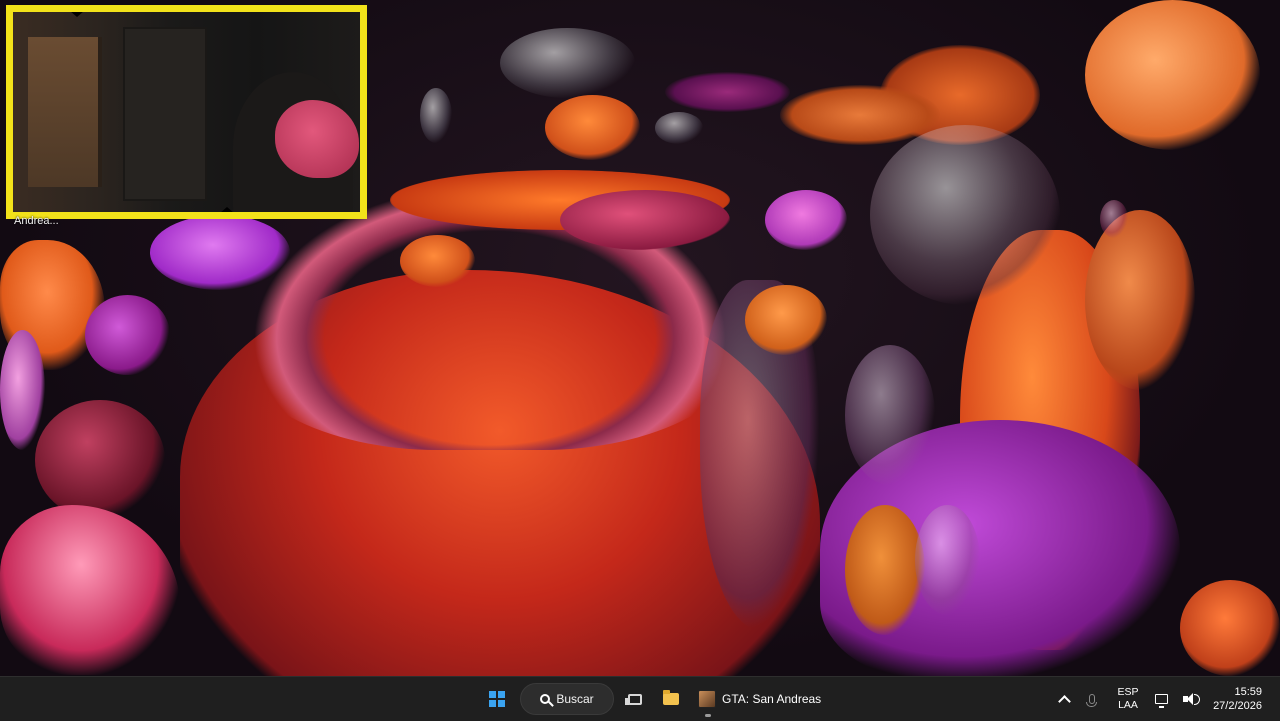  I want to click on microphone-icon, so click(1091, 700).